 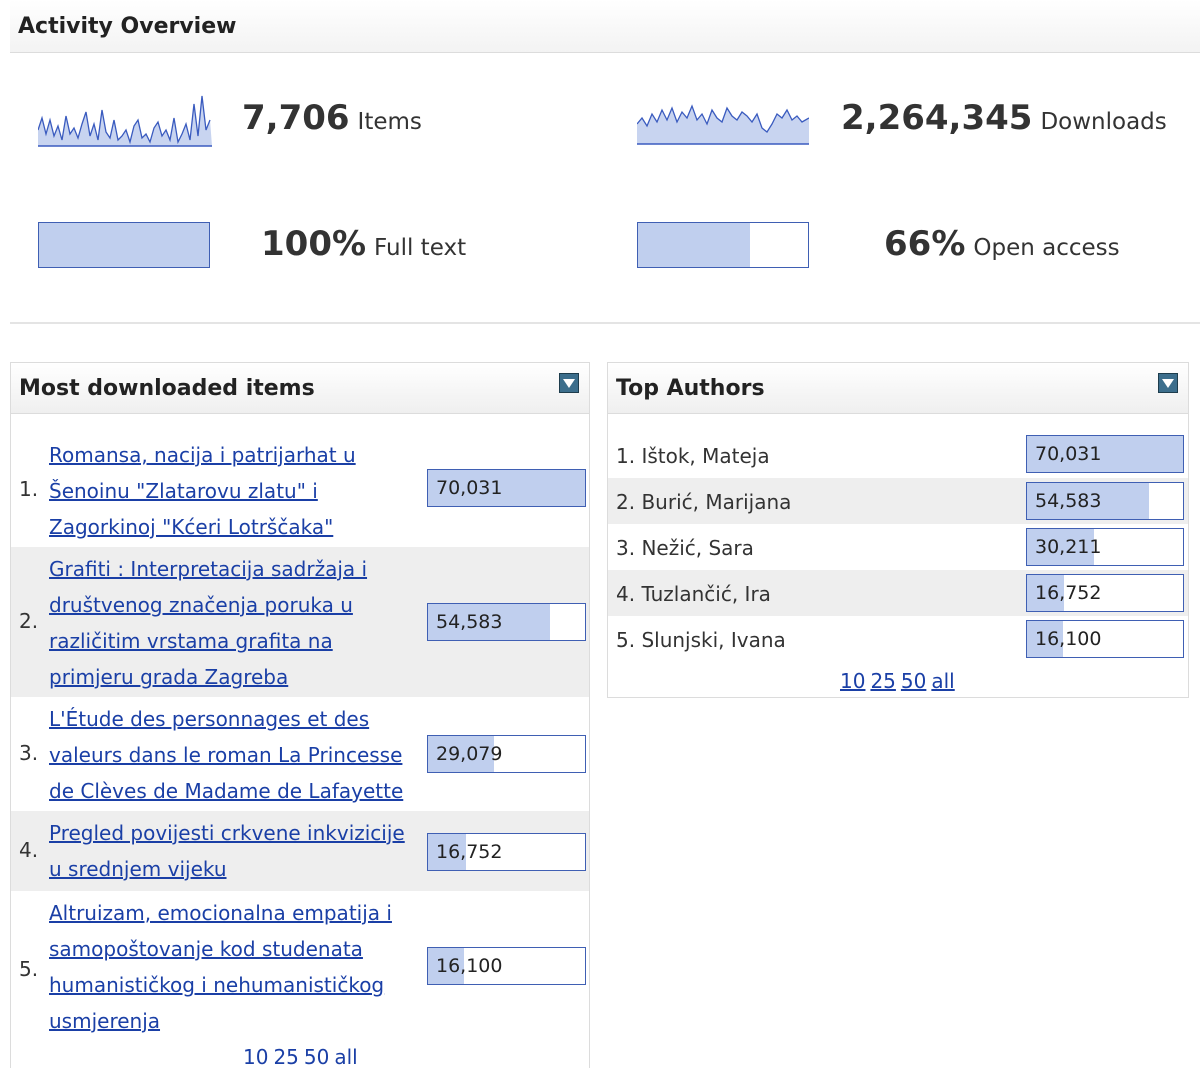 I want to click on items-label: Items, so click(x=389, y=122).